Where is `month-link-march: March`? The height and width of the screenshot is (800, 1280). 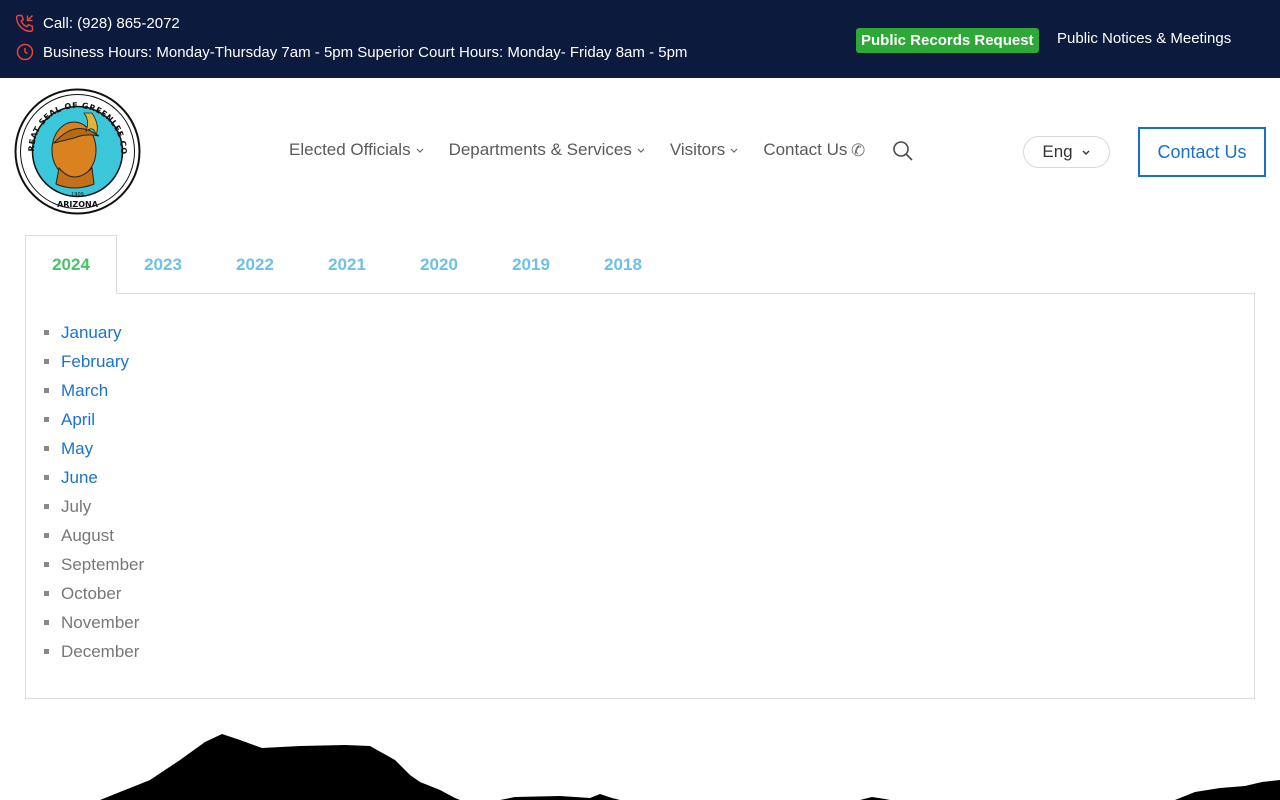 month-link-march: March is located at coordinates (84, 391).